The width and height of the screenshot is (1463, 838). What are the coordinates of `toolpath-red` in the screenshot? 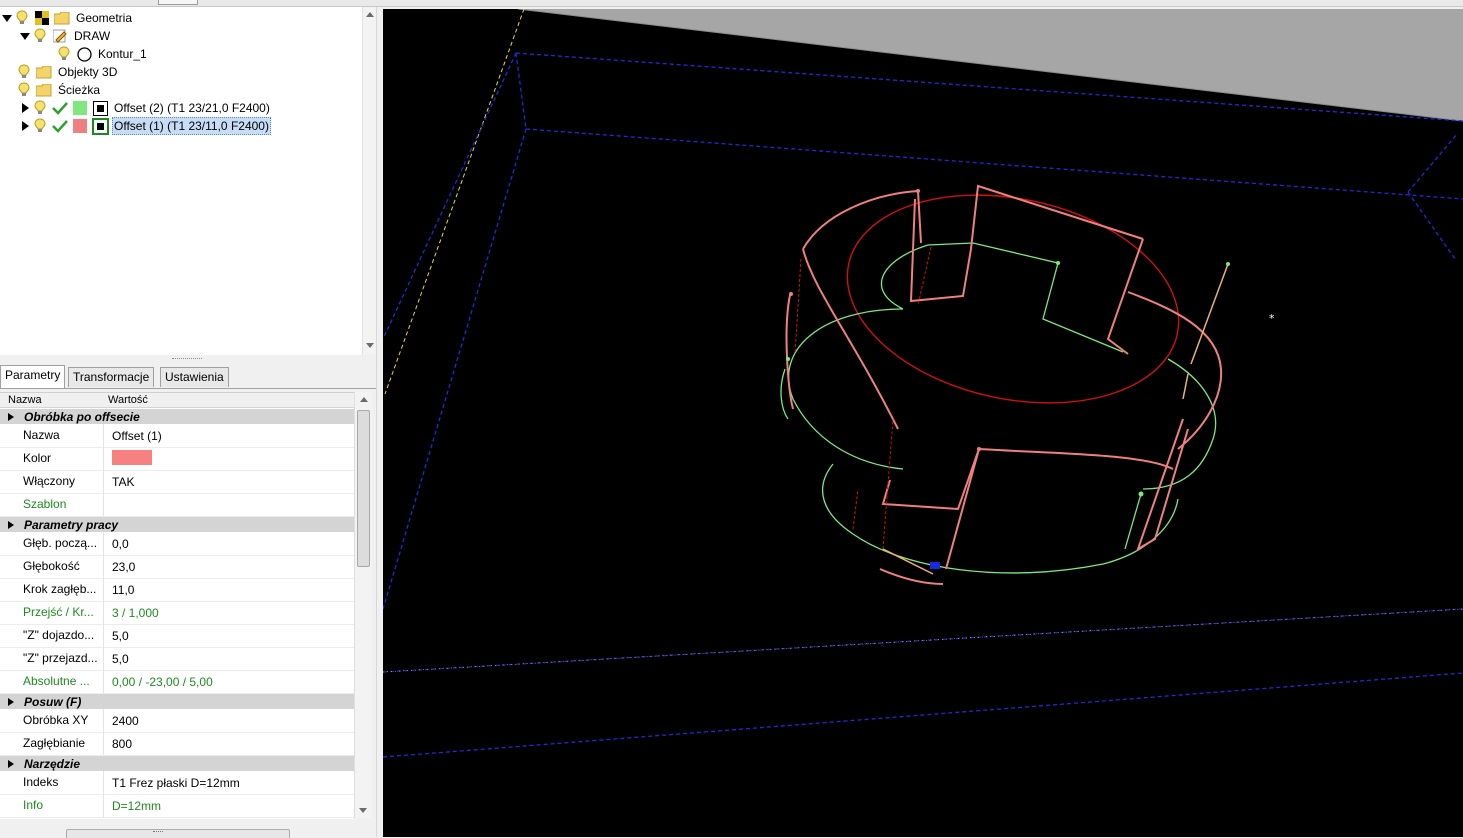 It's located at (1004, 384).